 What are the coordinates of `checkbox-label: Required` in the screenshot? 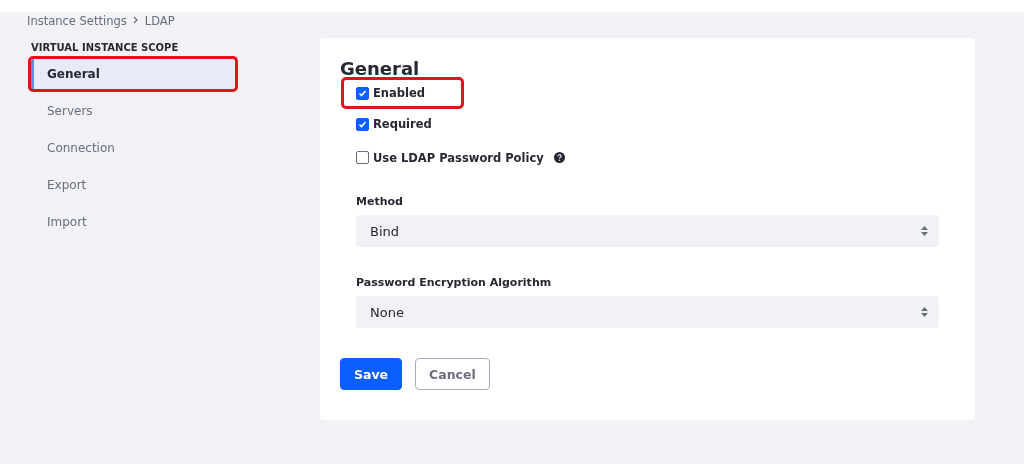 It's located at (402, 124).